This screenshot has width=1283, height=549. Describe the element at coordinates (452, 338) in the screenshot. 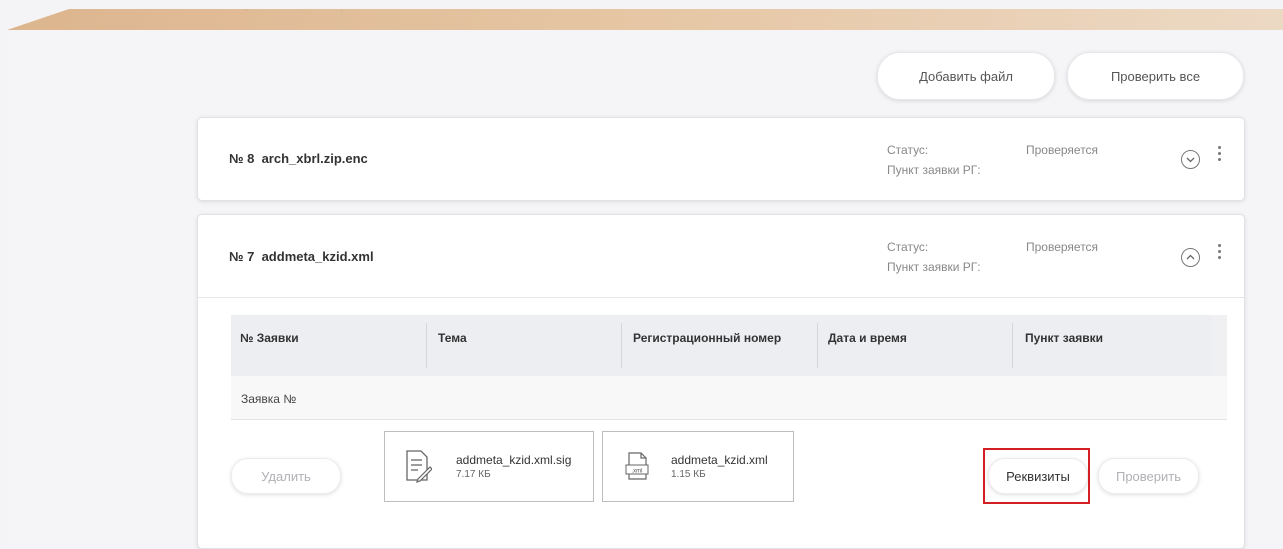

I see `column-header: Тема` at that location.